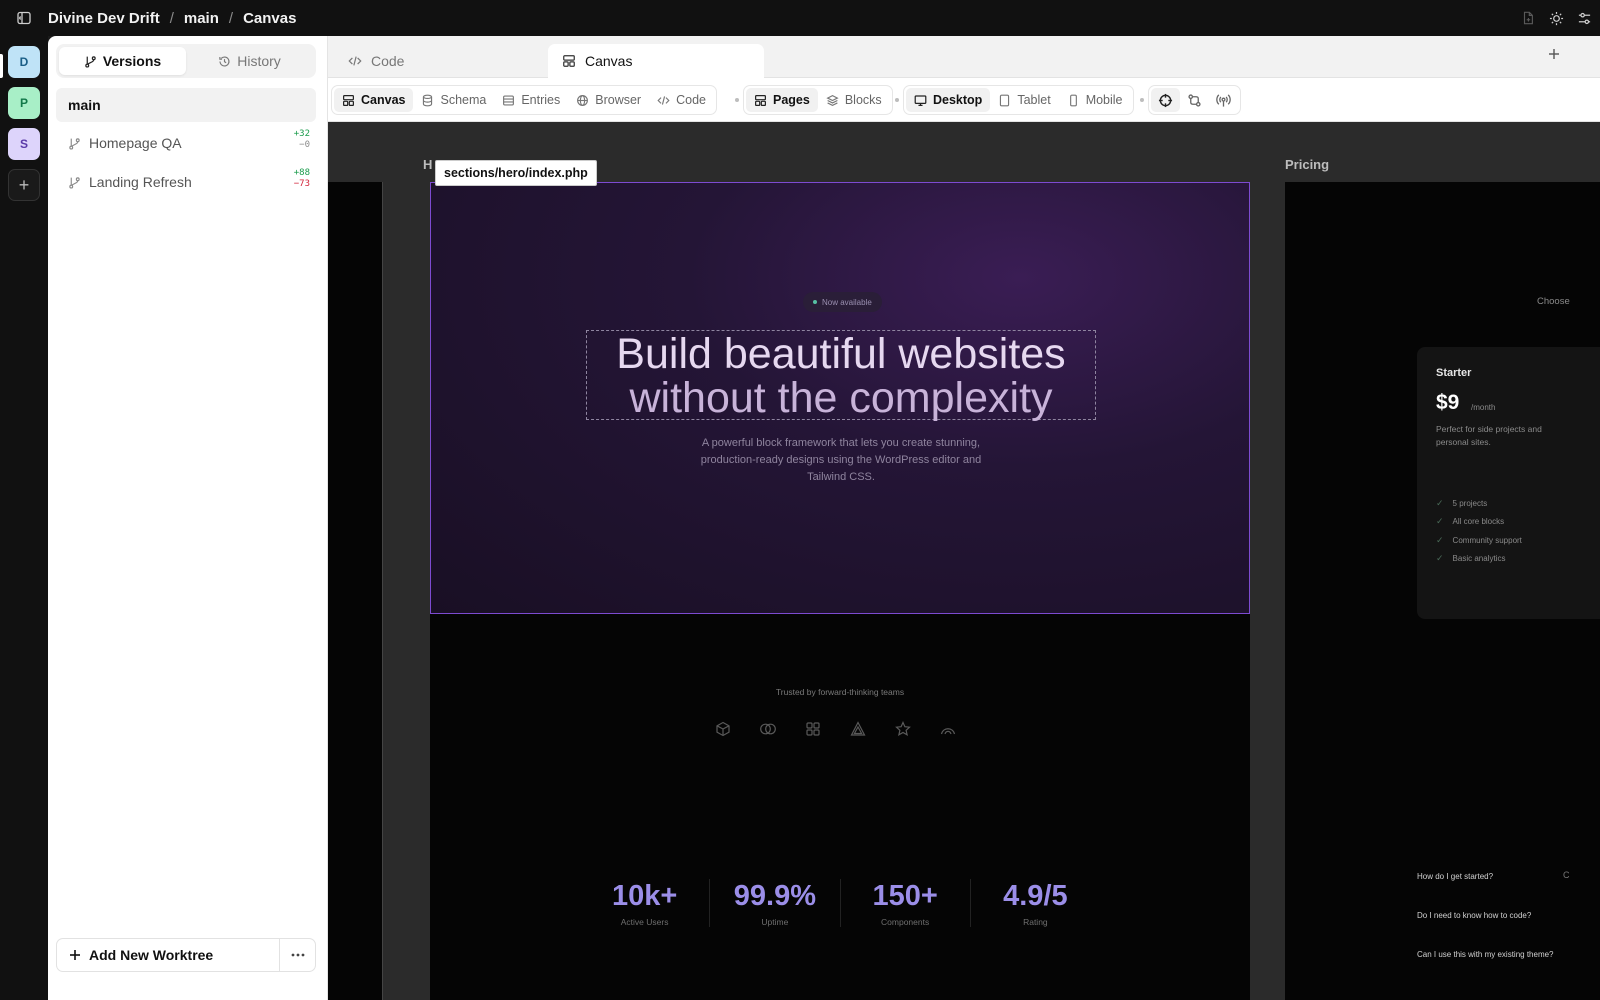 This screenshot has height=1000, width=1600. What do you see at coordinates (24, 144) in the screenshot?
I see `workspace-s: S` at bounding box center [24, 144].